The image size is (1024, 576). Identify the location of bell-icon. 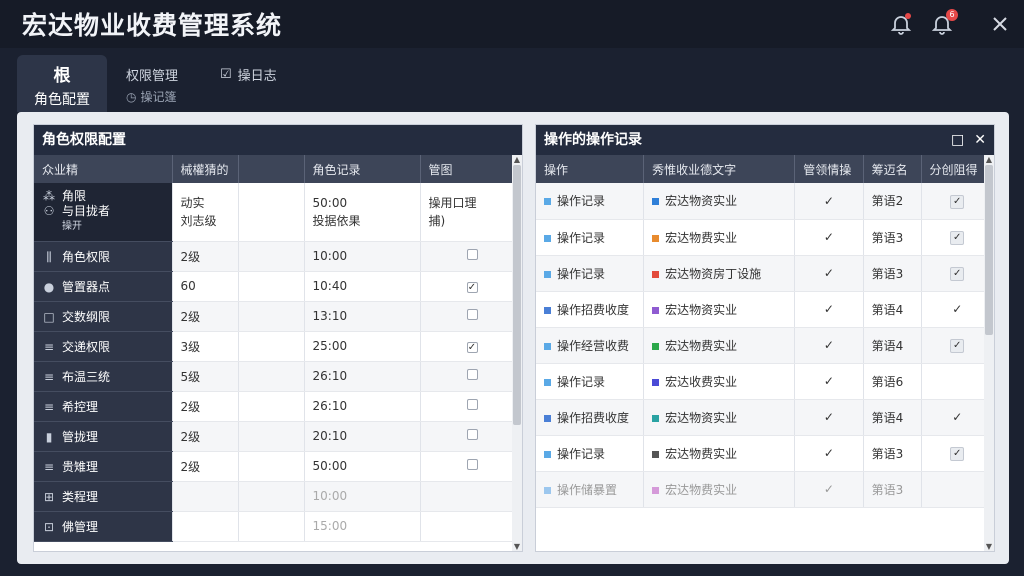
(901, 24).